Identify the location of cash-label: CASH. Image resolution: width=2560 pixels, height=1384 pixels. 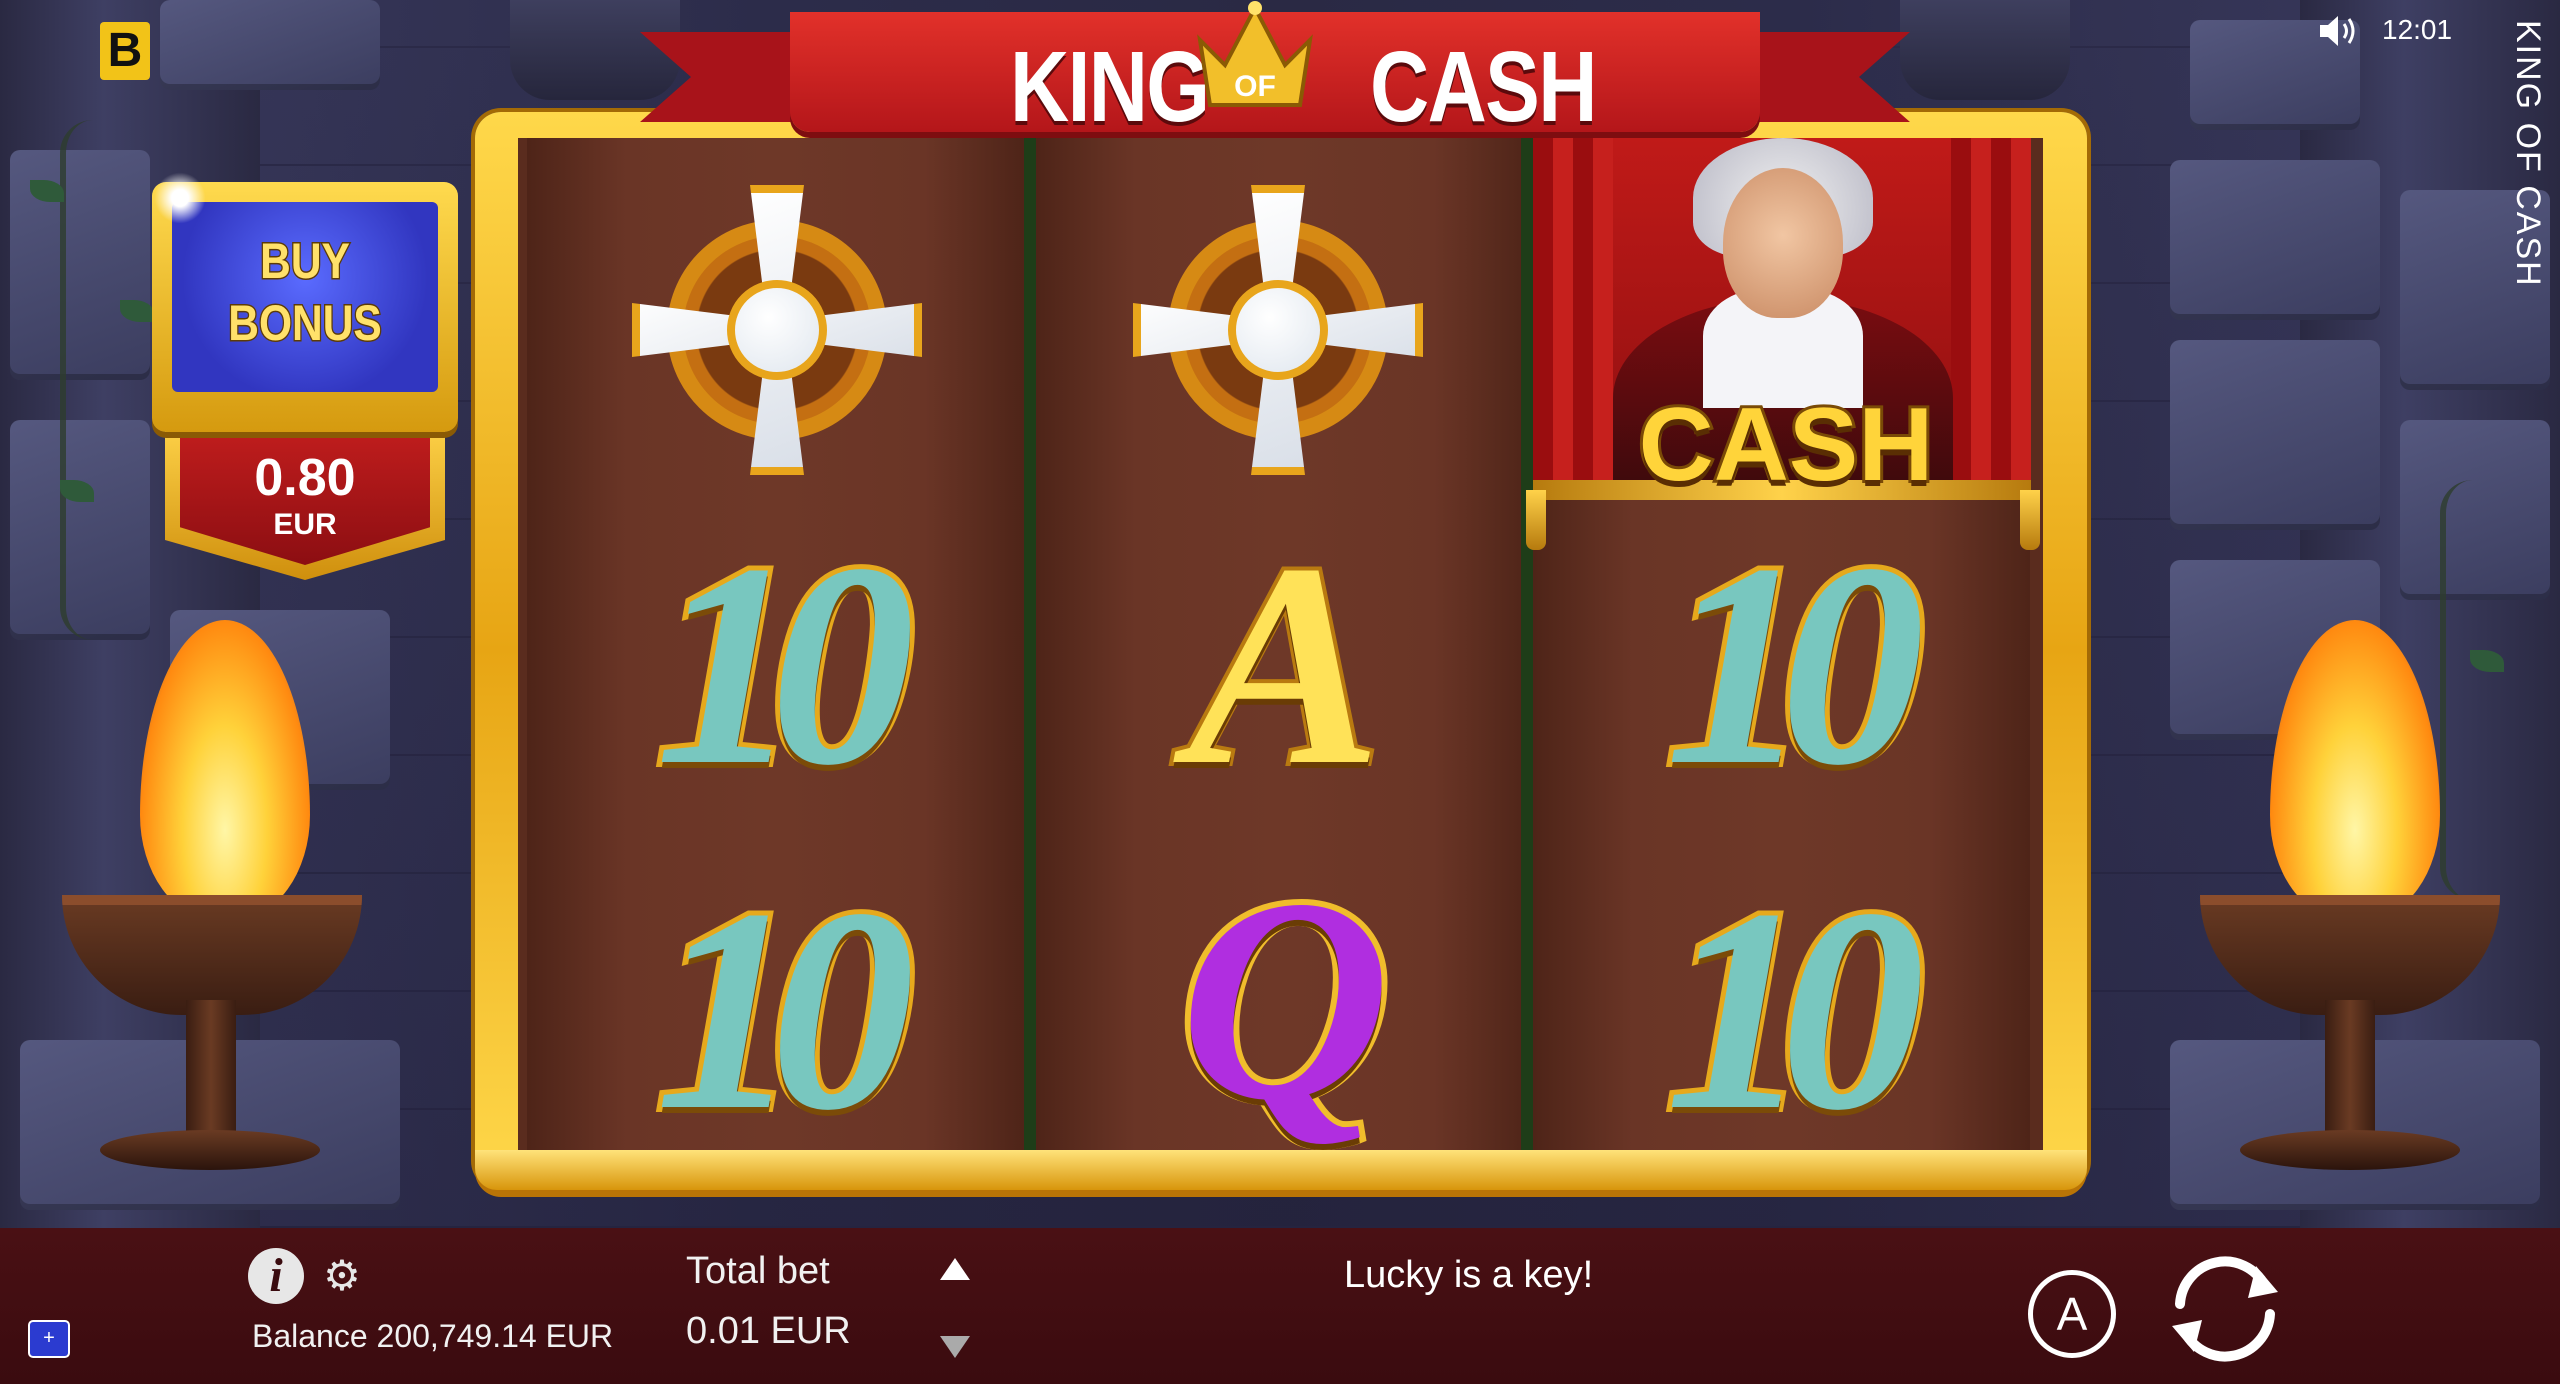
(1786, 445).